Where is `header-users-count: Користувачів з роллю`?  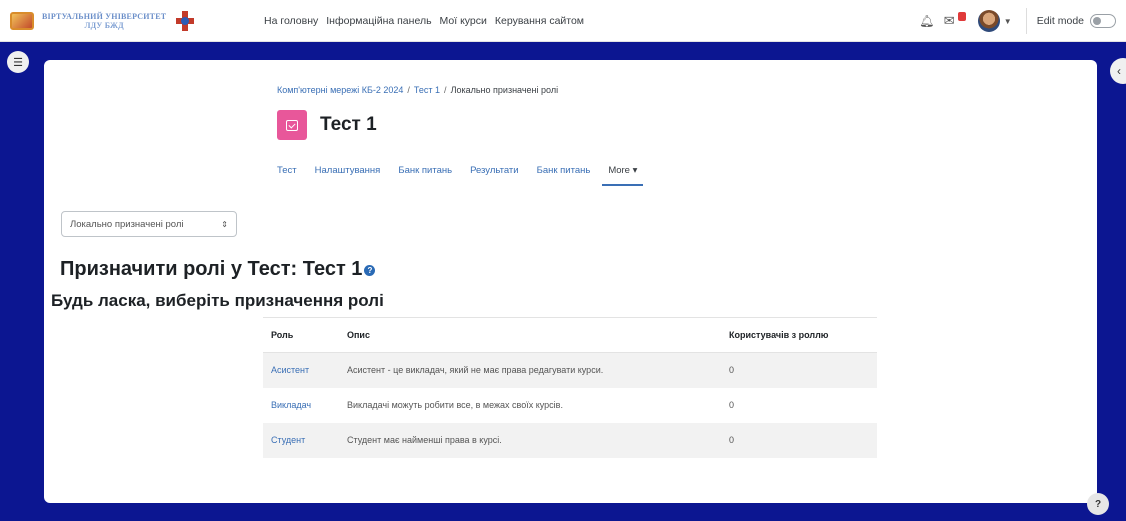 header-users-count: Користувачів з роллю is located at coordinates (799, 335).